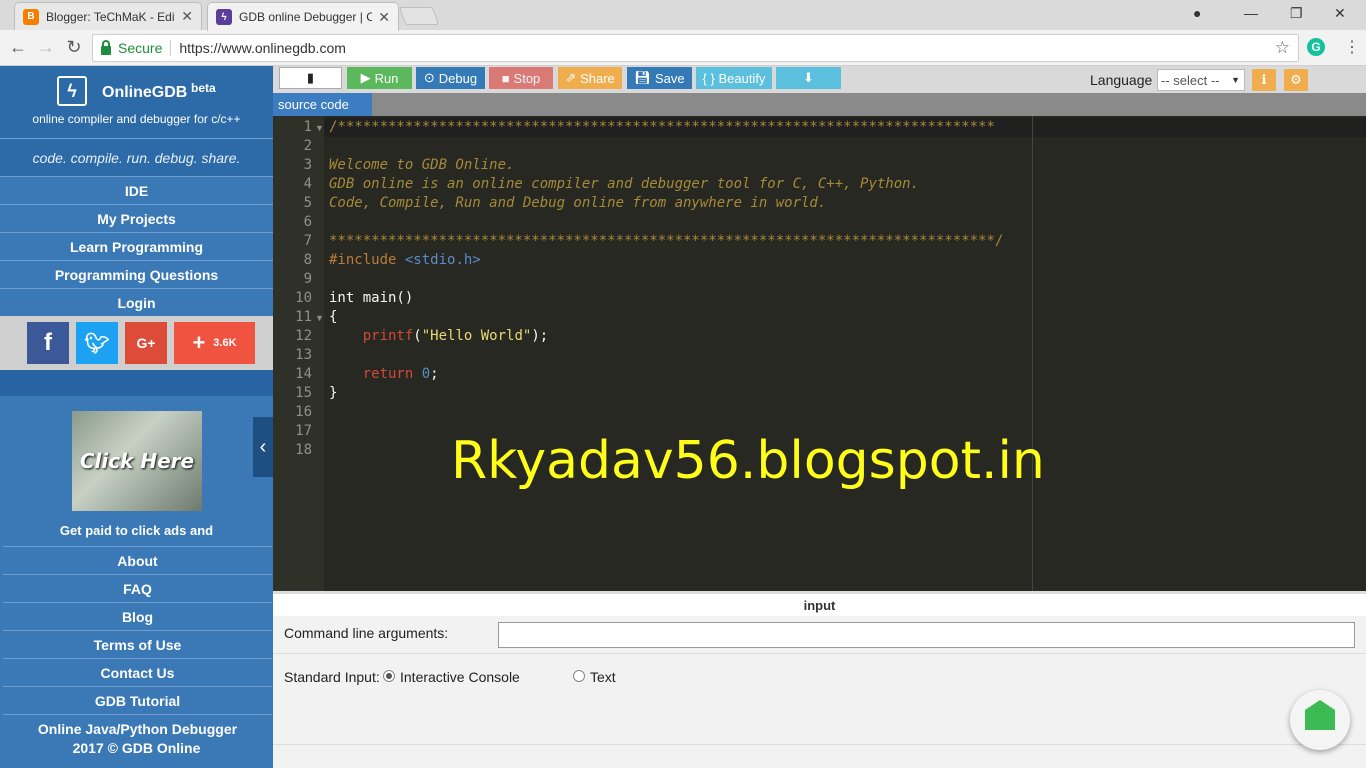 The width and height of the screenshot is (1366, 768). I want to click on reload-icon: ↻, so click(74, 47).